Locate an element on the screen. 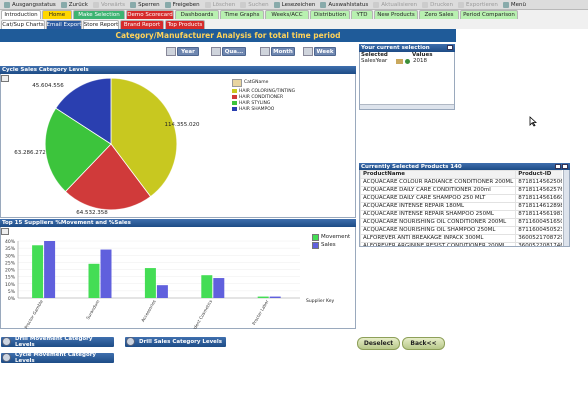  product-id-cell: 3600521708729 is located at coordinates (538, 238).